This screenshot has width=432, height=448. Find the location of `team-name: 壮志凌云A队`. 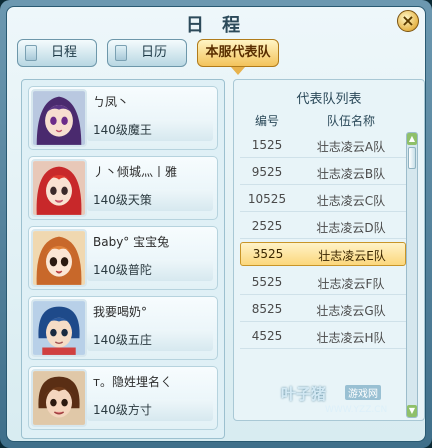

team-name: 壮志凌云A队 is located at coordinates (351, 147).